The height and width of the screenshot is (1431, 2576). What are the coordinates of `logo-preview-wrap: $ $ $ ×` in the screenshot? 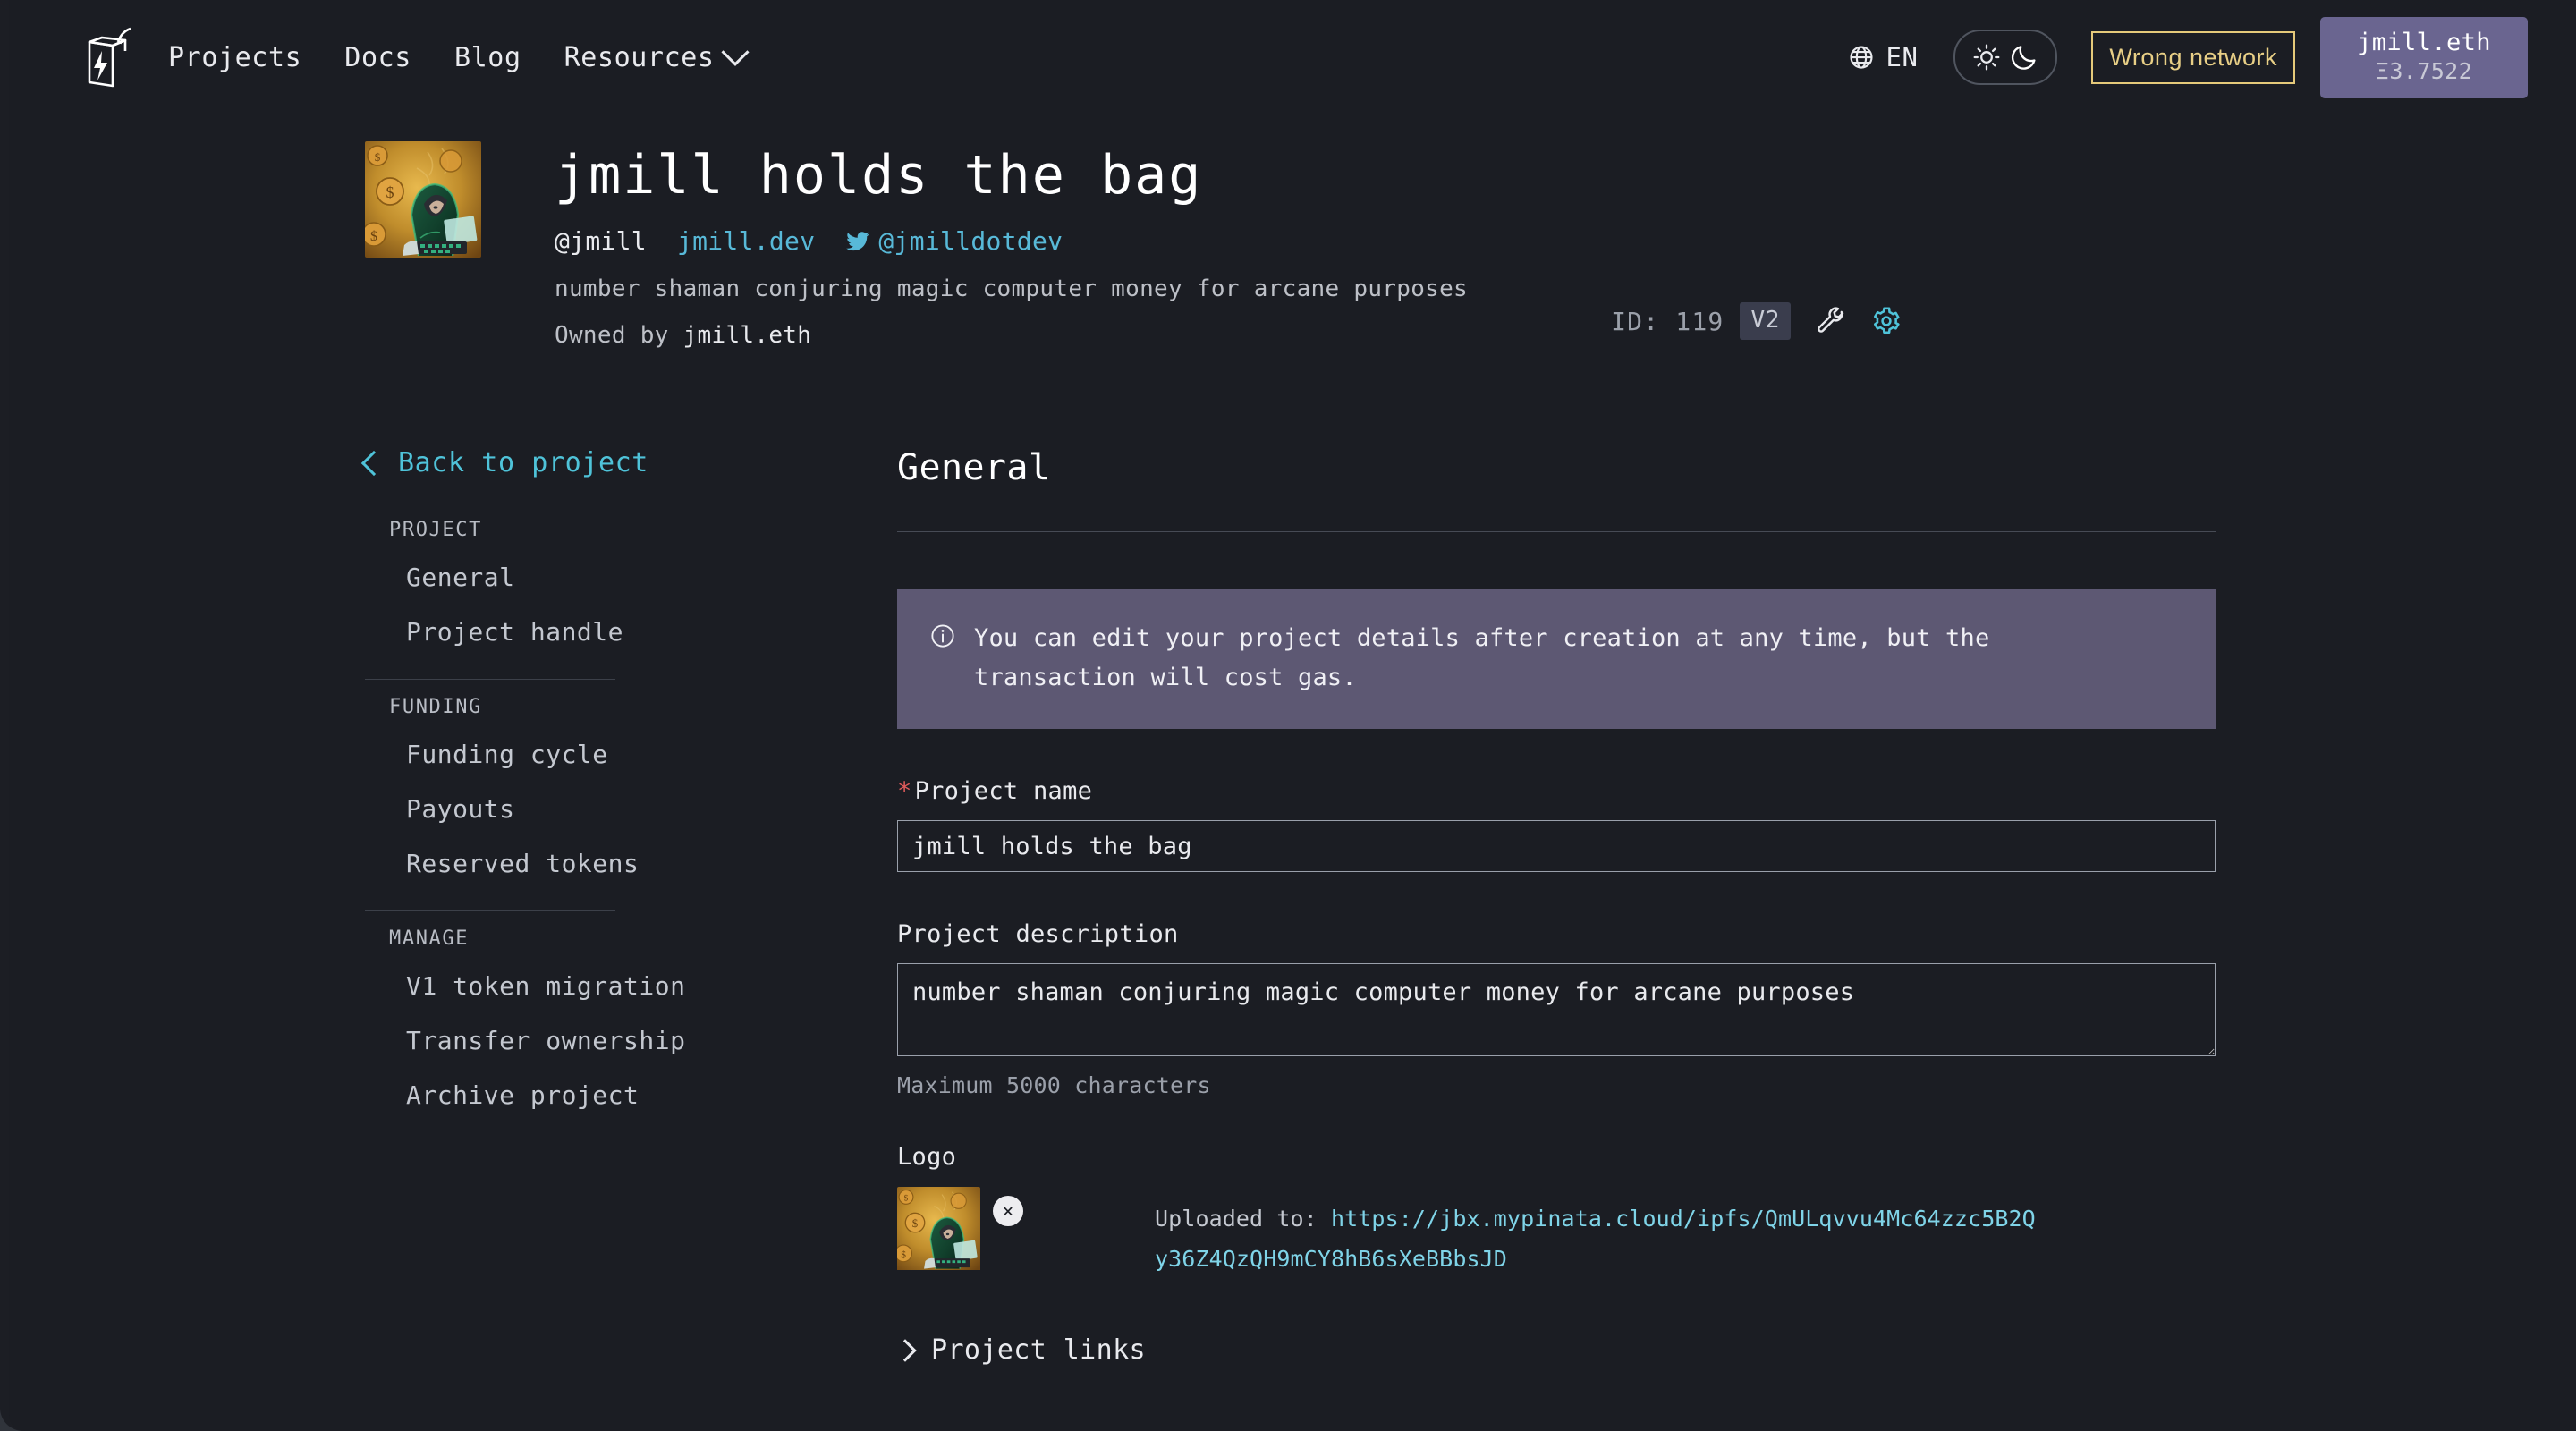 It's located at (960, 1233).